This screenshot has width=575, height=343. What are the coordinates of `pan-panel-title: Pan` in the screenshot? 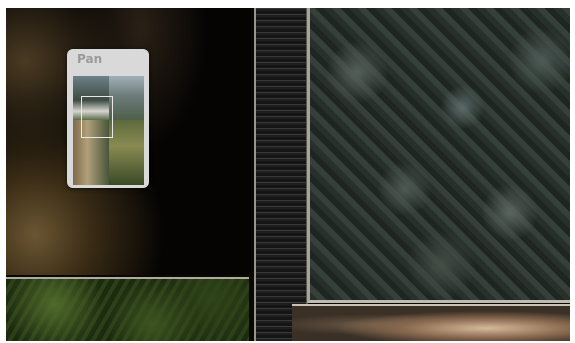 It's located at (90, 59).